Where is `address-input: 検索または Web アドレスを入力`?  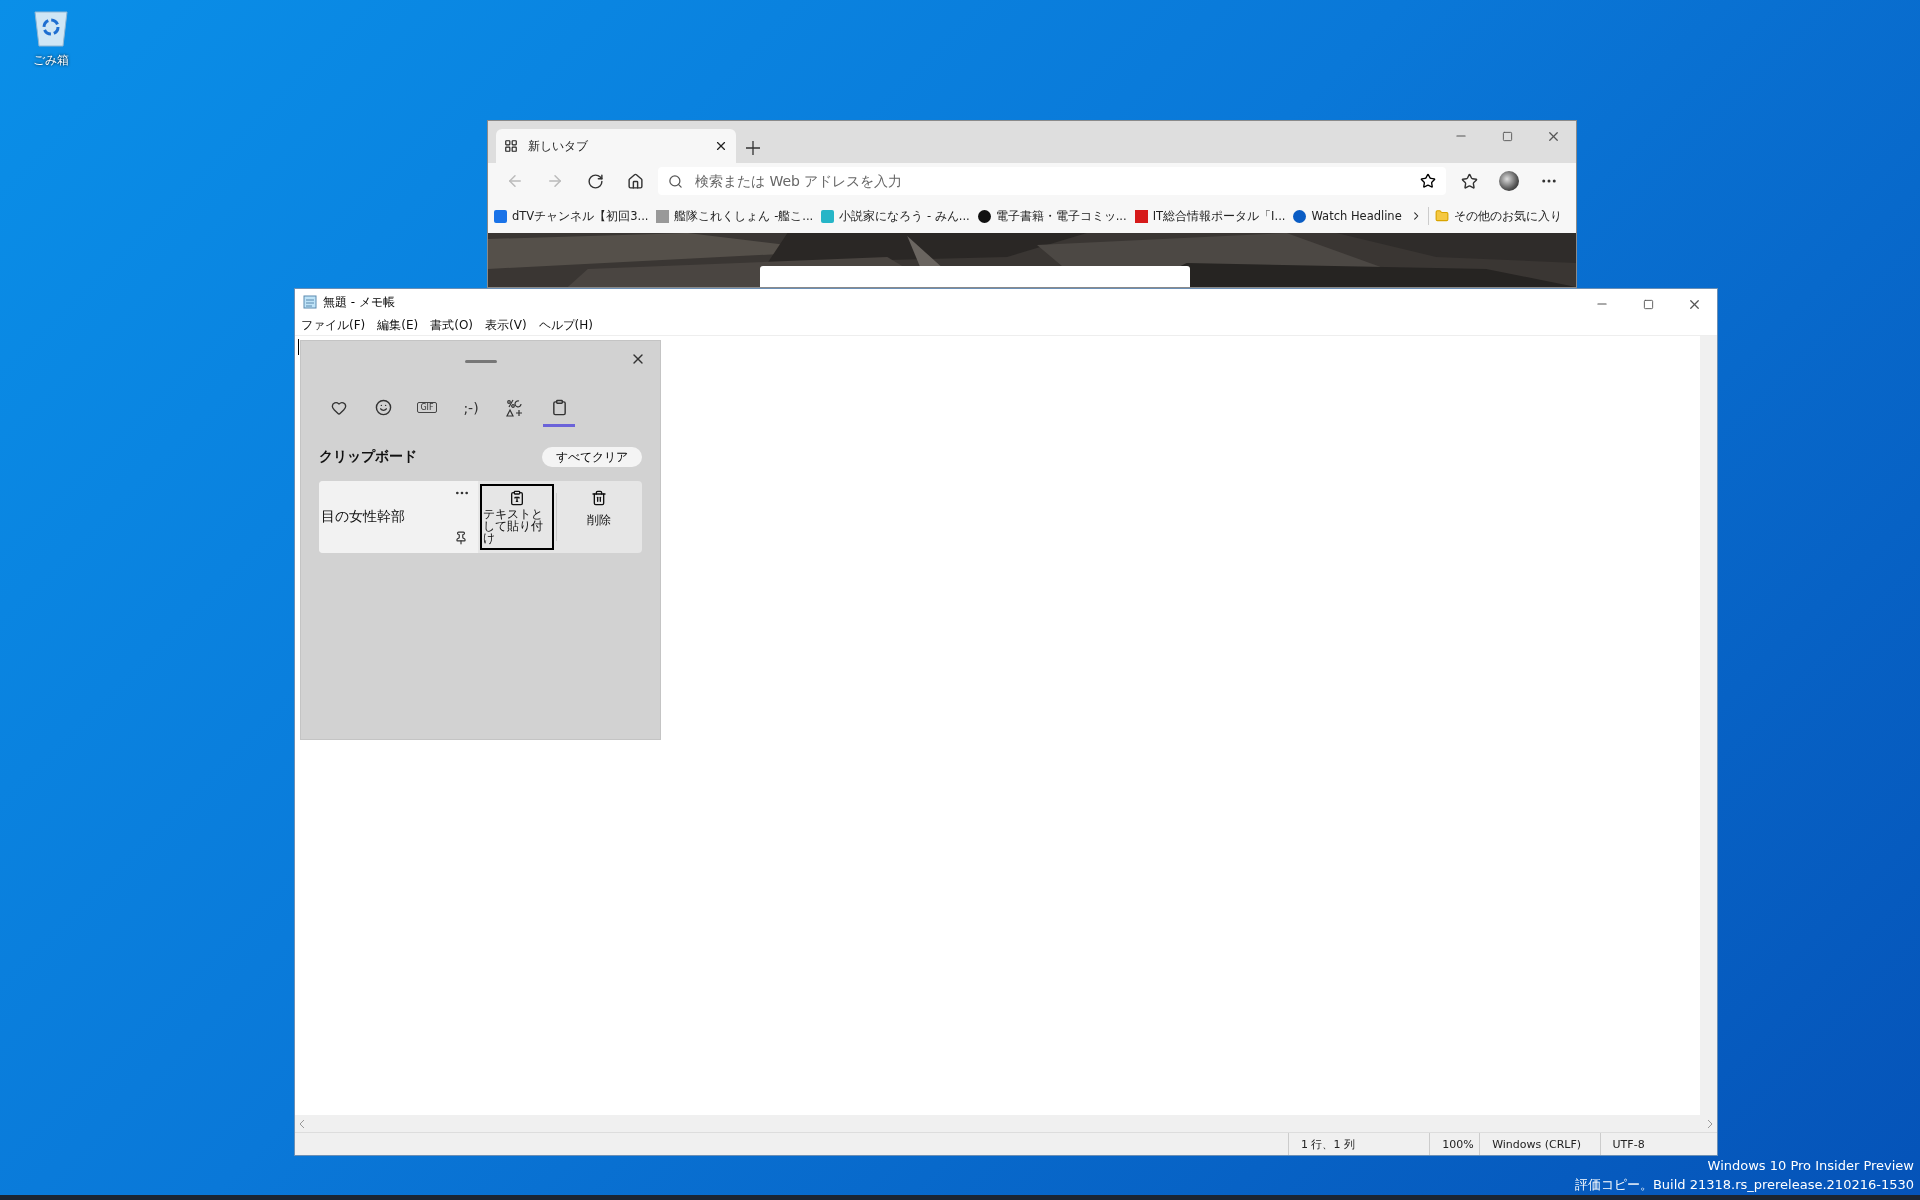
address-input: 検索または Web アドレスを入力 is located at coordinates (1051, 181).